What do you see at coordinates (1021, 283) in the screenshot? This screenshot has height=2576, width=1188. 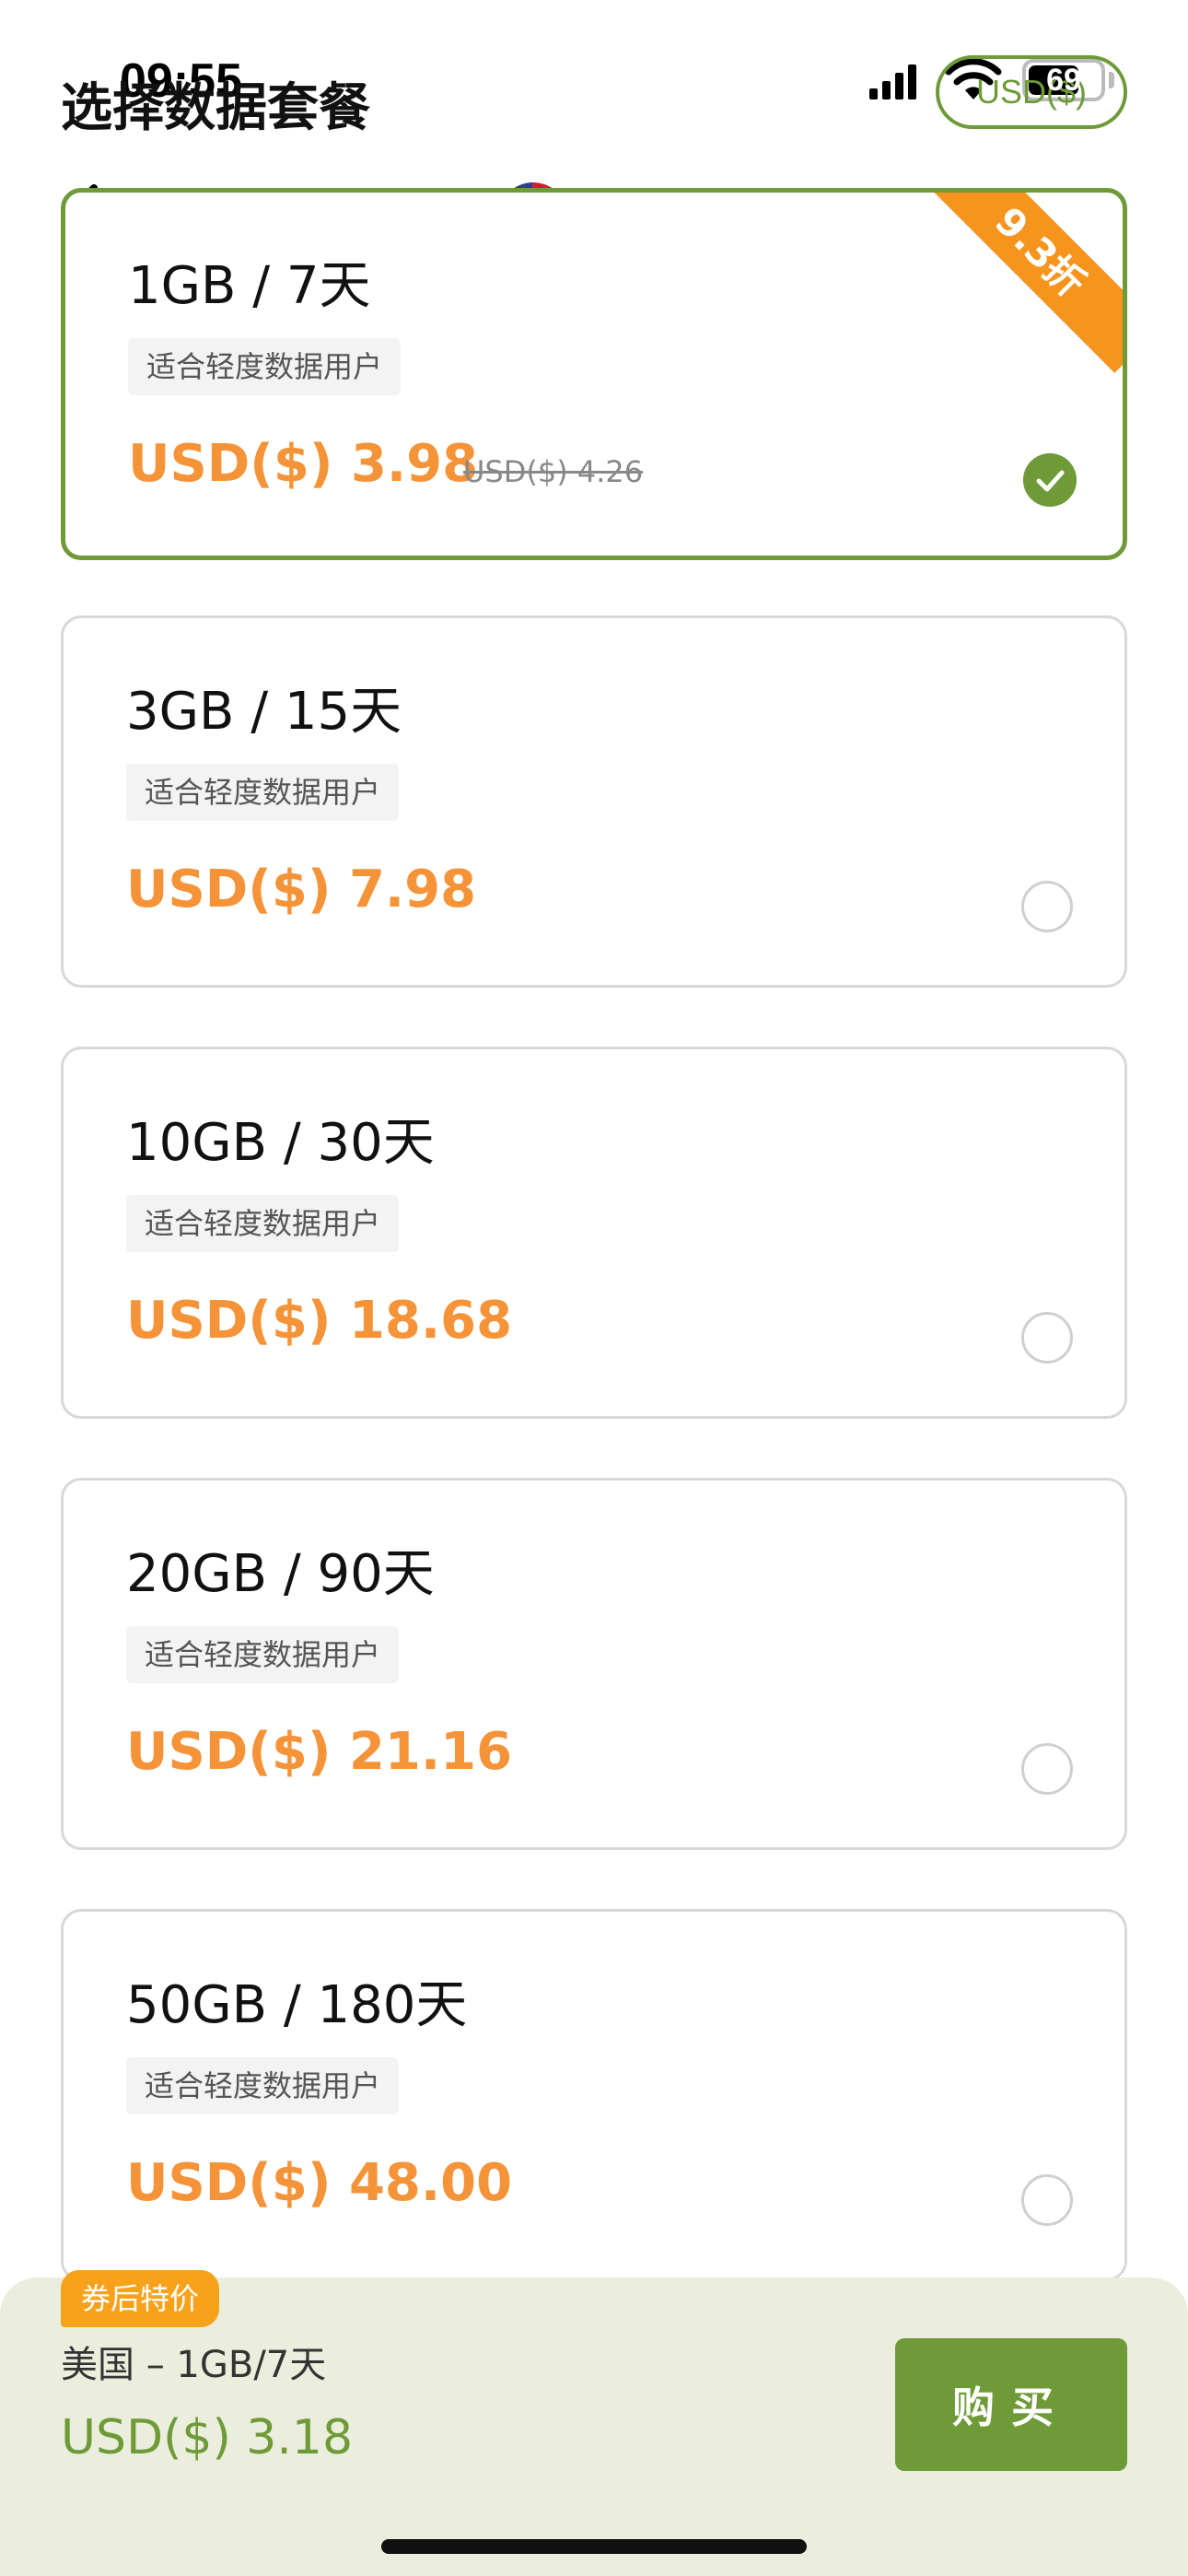 I see `discount-ribbon: 9.3折` at bounding box center [1021, 283].